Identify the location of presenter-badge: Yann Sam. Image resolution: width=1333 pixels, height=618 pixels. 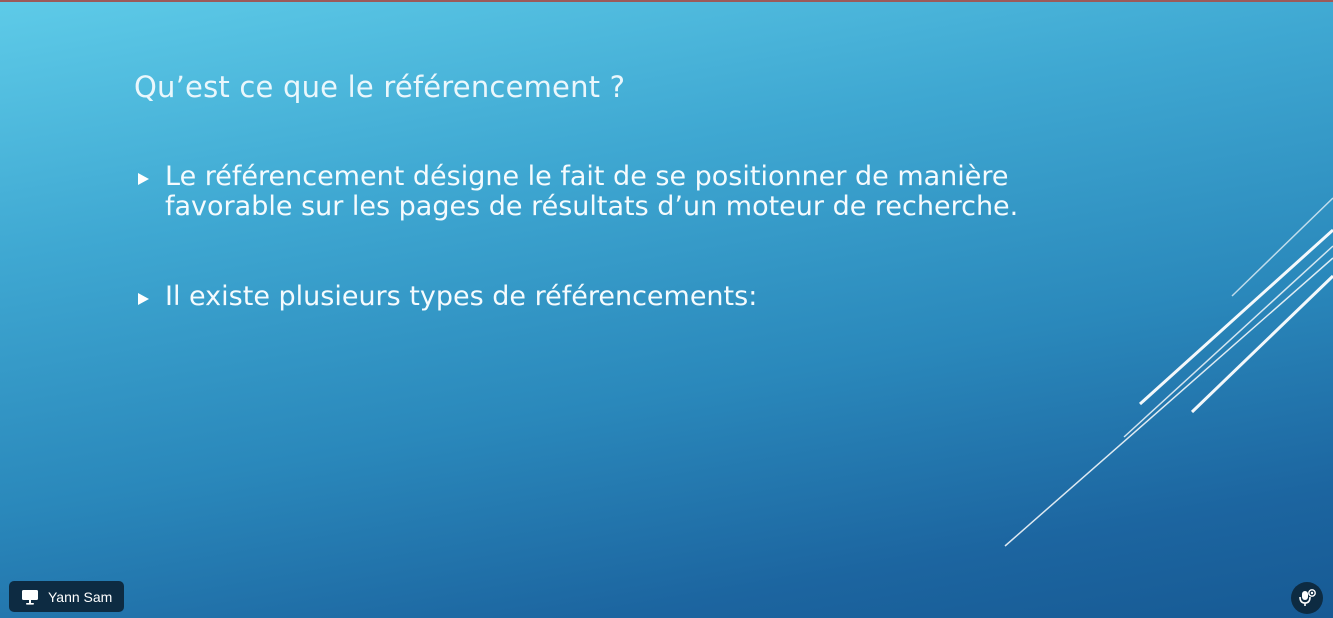
(67, 596).